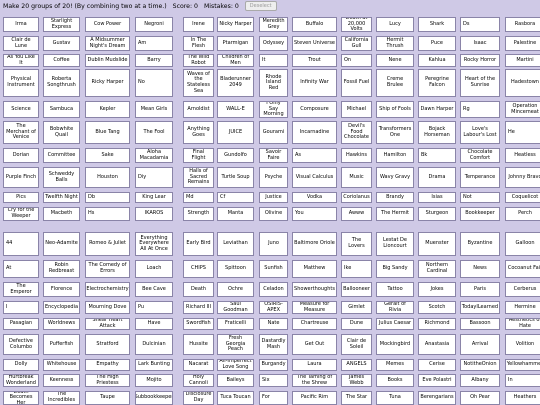  Describe the element at coordinates (480, 307) in the screenshot. I see `word-tile: TodayILearned` at that location.